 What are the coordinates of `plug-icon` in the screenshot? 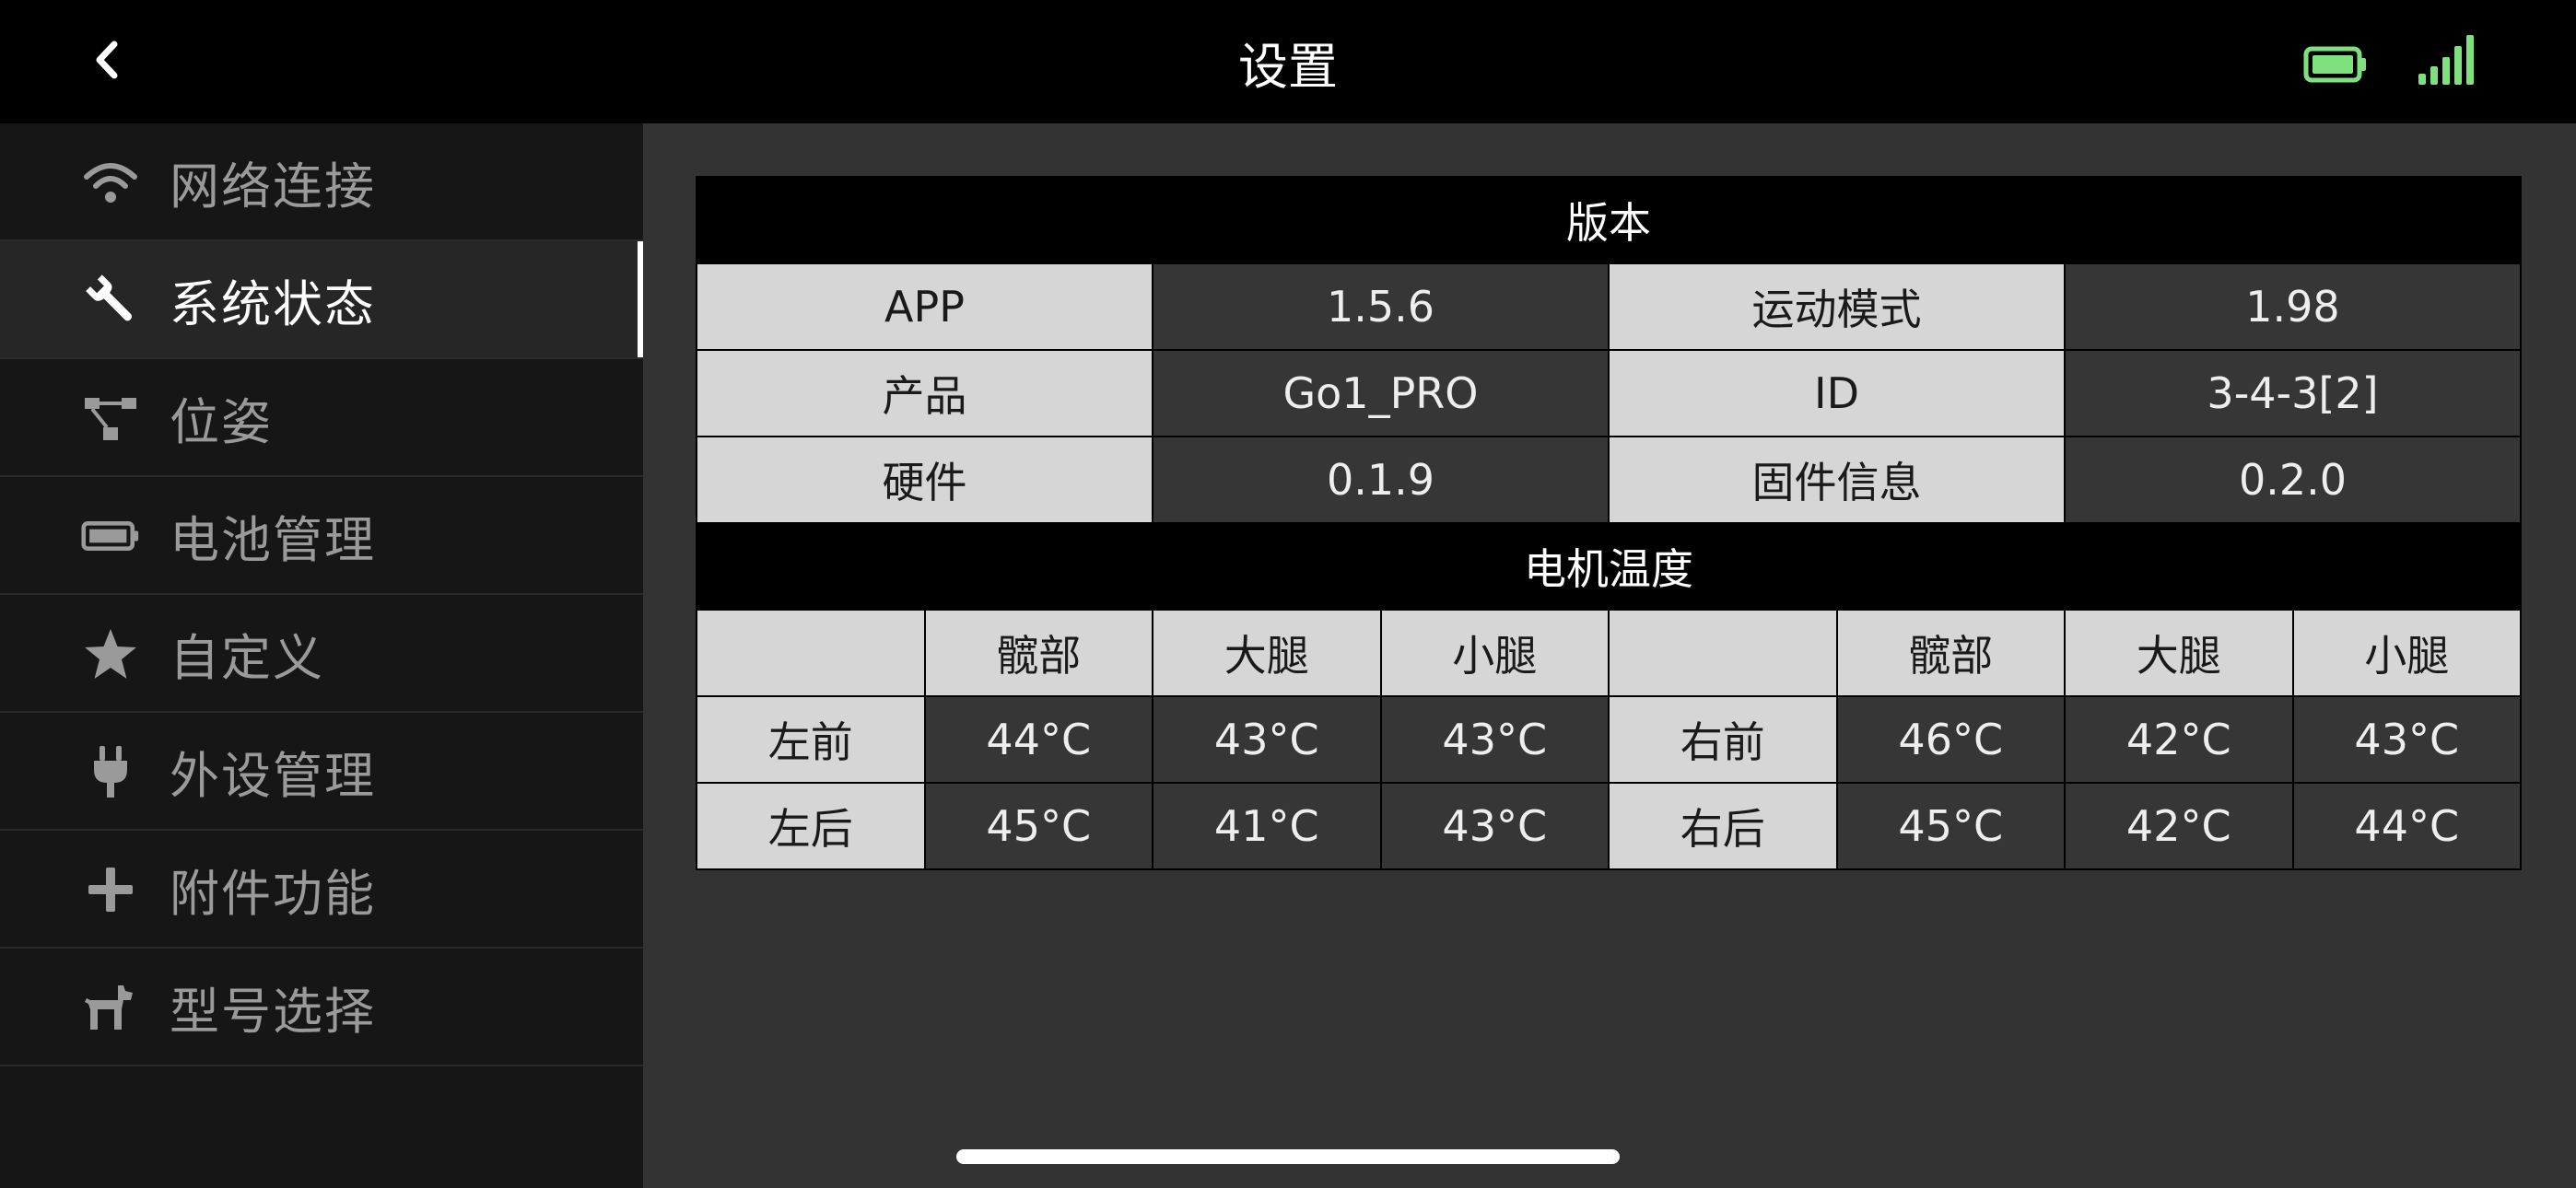 It's located at (110, 772).